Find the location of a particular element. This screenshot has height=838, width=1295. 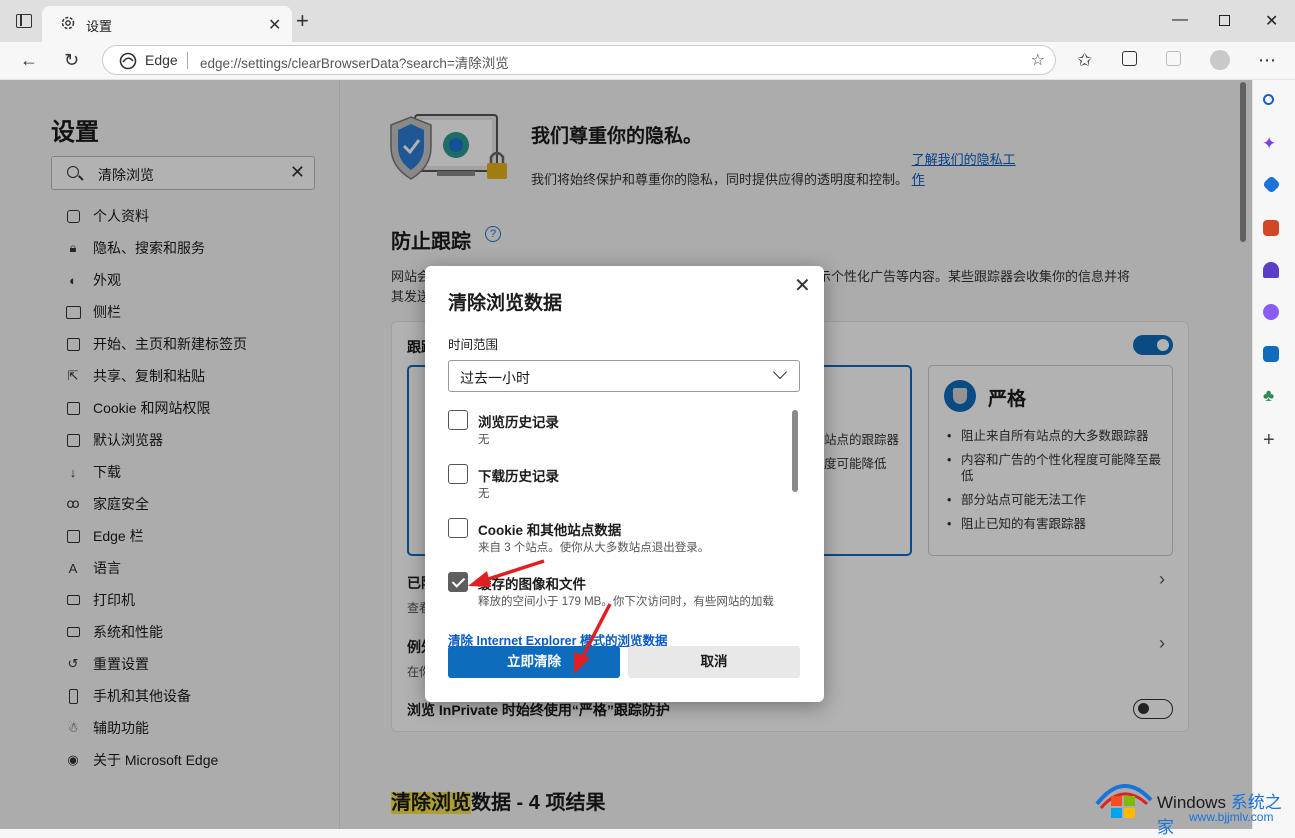

dialog-scrollbar is located at coordinates (795, 451).